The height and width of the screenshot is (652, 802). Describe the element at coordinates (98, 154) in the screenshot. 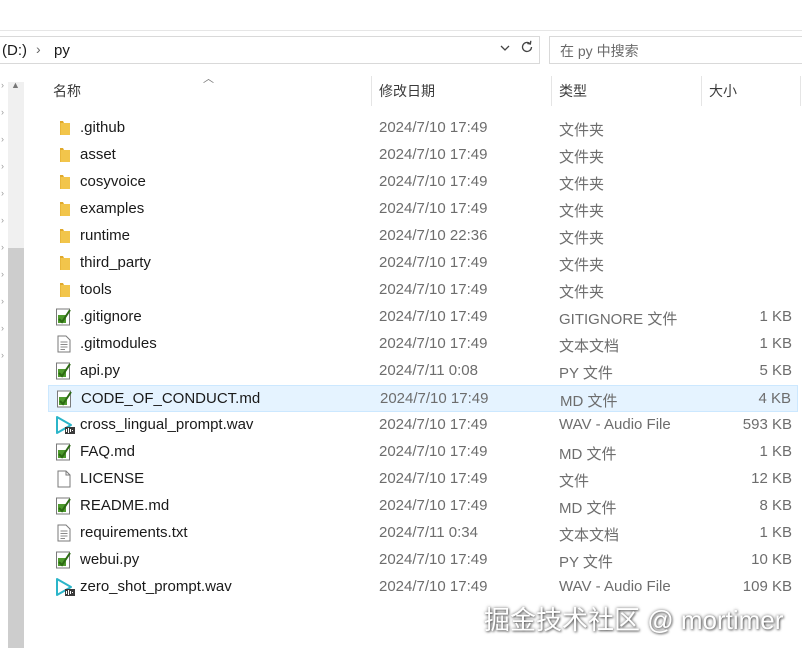

I see `file-name: asset` at that location.